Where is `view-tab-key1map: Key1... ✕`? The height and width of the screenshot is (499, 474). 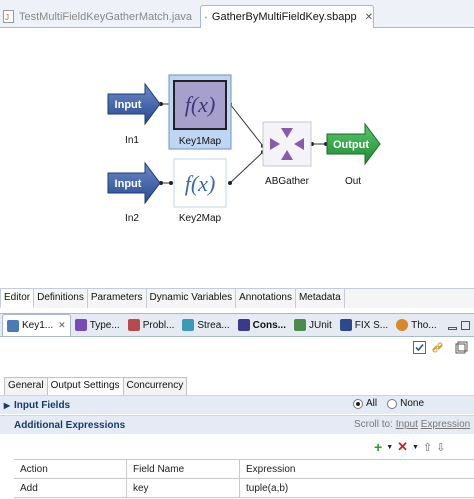
view-tab-key1map: Key1... ✕ is located at coordinates (36, 325).